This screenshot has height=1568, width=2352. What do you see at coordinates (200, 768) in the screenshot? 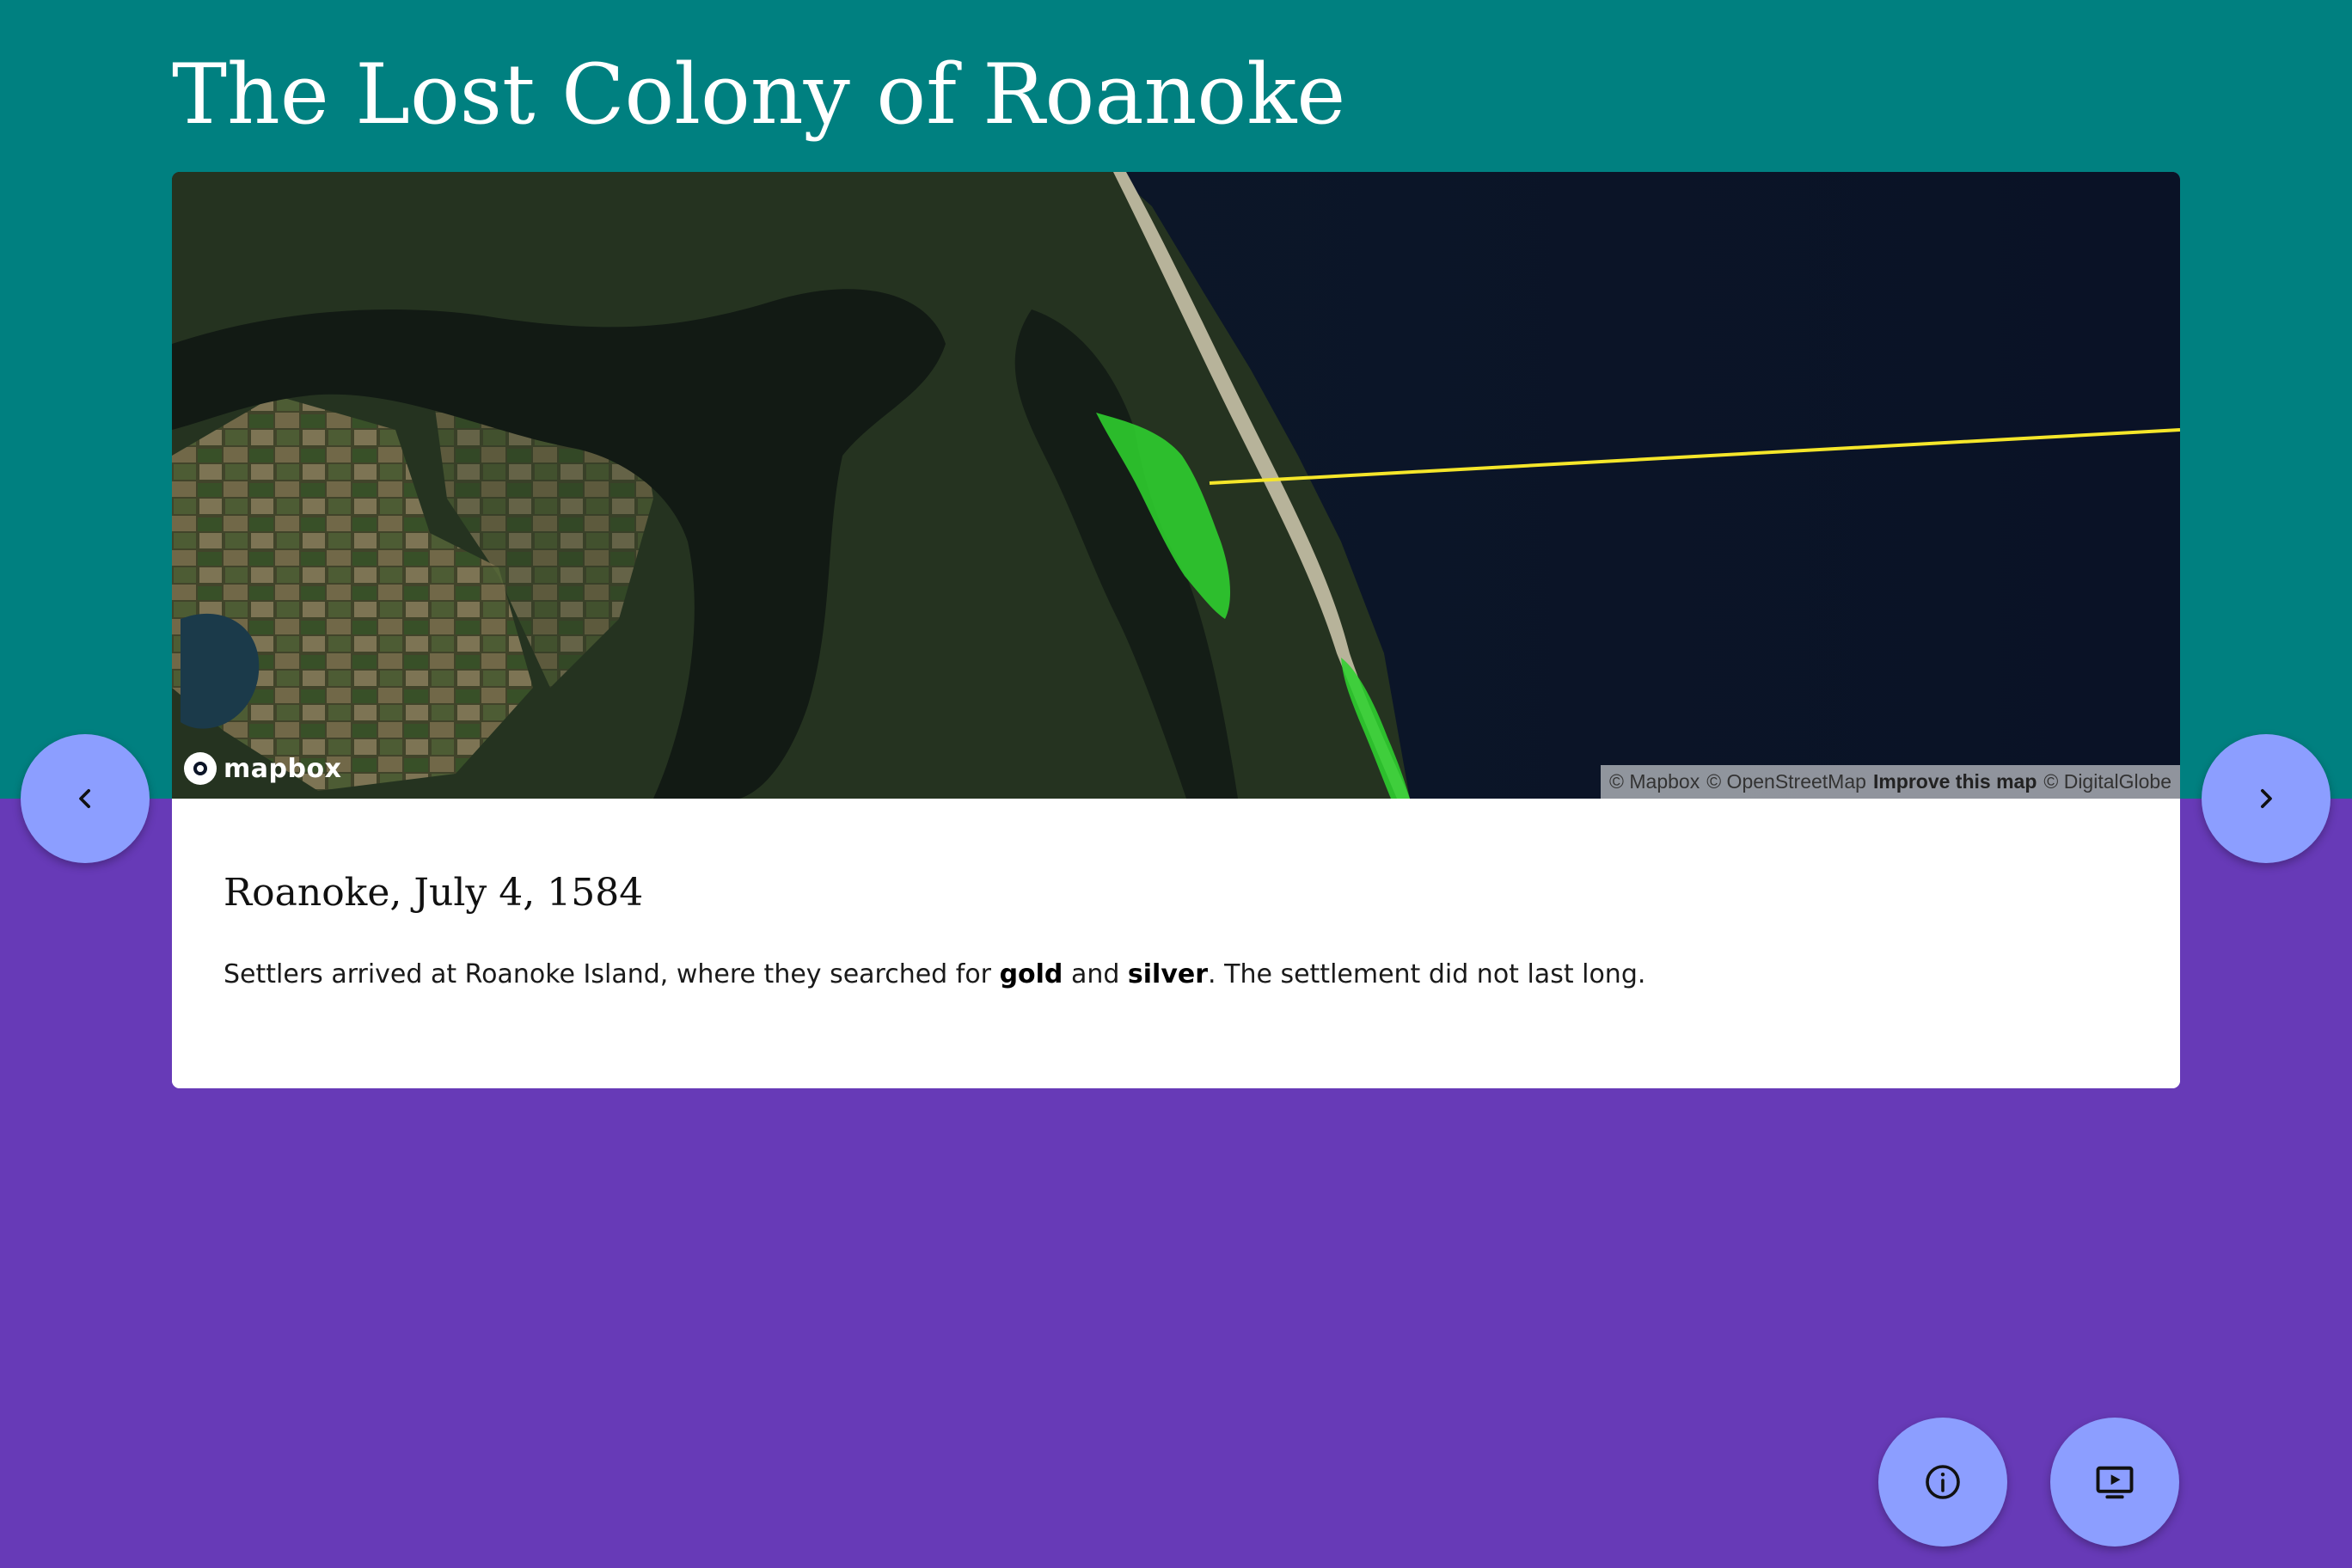
I see `mapbox-logo-icon` at bounding box center [200, 768].